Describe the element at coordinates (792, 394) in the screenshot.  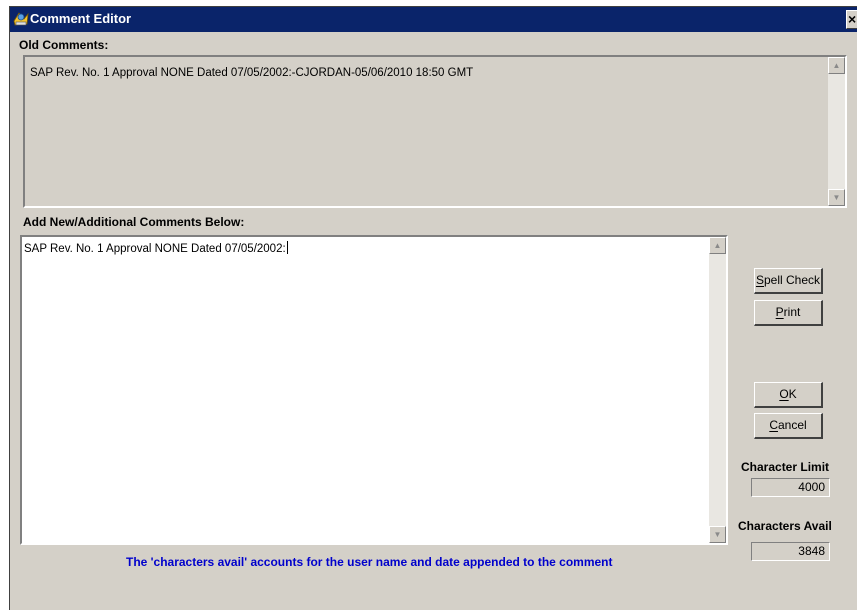
I see `ok-label: K` at that location.